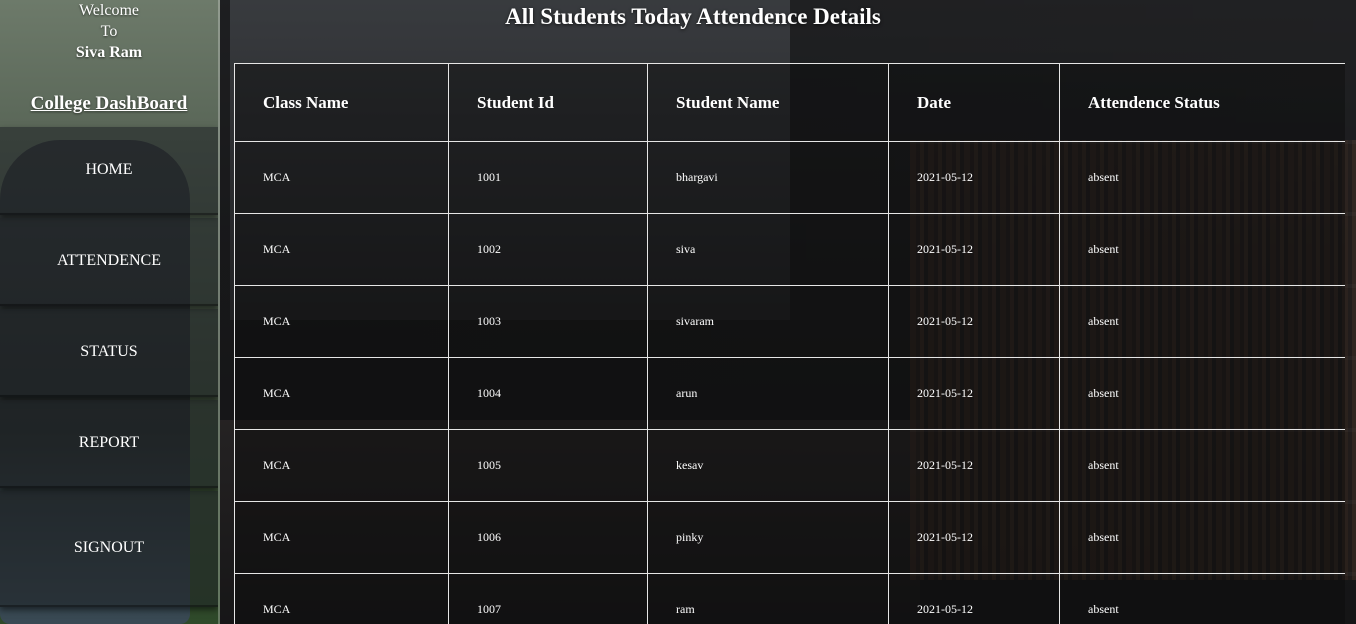 Image resolution: width=1356 pixels, height=624 pixels. Describe the element at coordinates (109, 353) in the screenshot. I see `nav-status: STATUS` at that location.